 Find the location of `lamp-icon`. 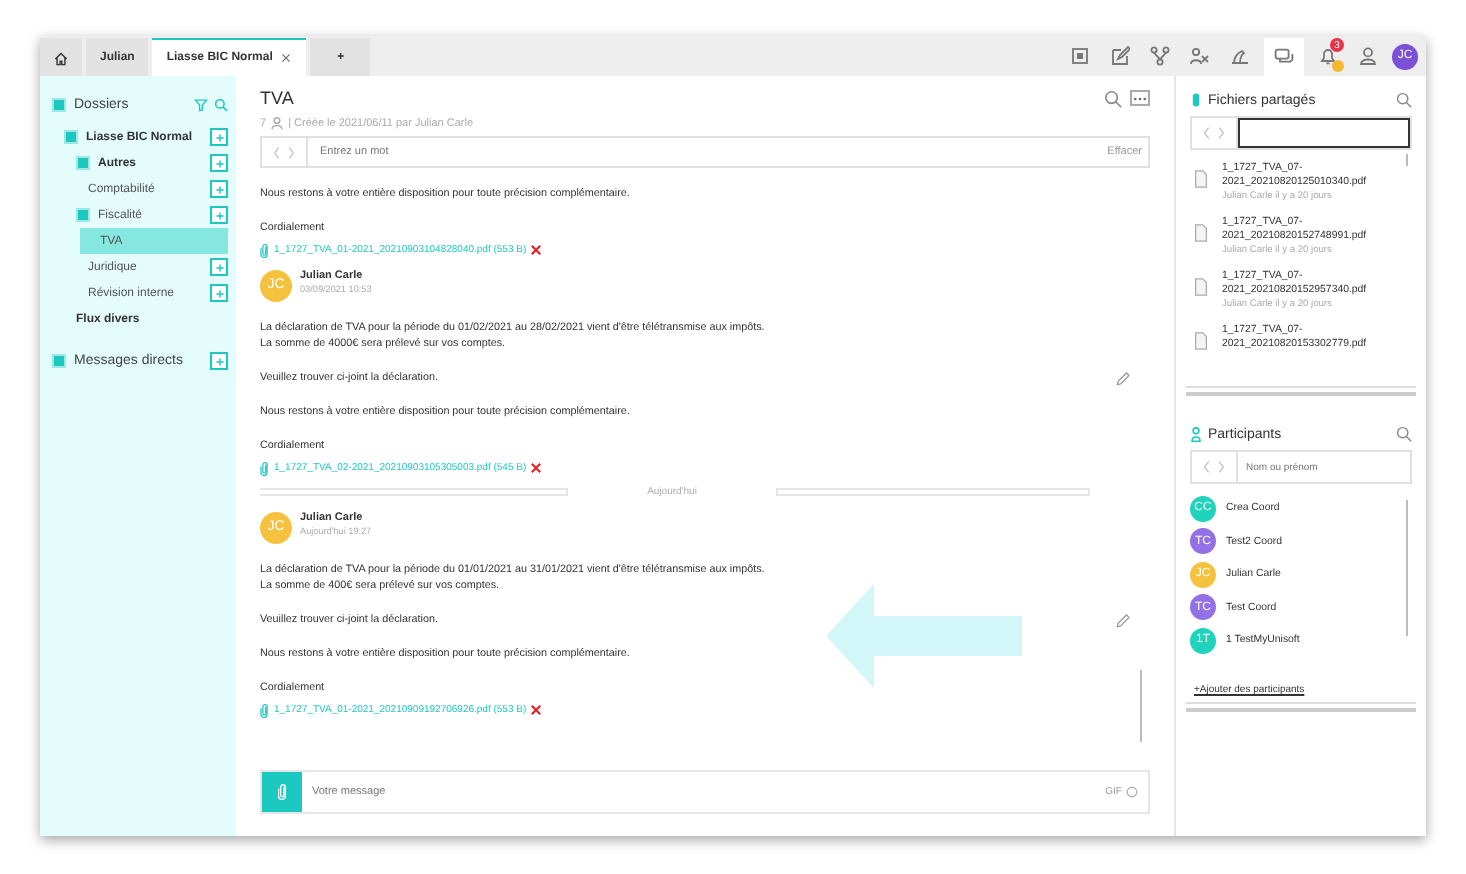

lamp-icon is located at coordinates (1240, 56).